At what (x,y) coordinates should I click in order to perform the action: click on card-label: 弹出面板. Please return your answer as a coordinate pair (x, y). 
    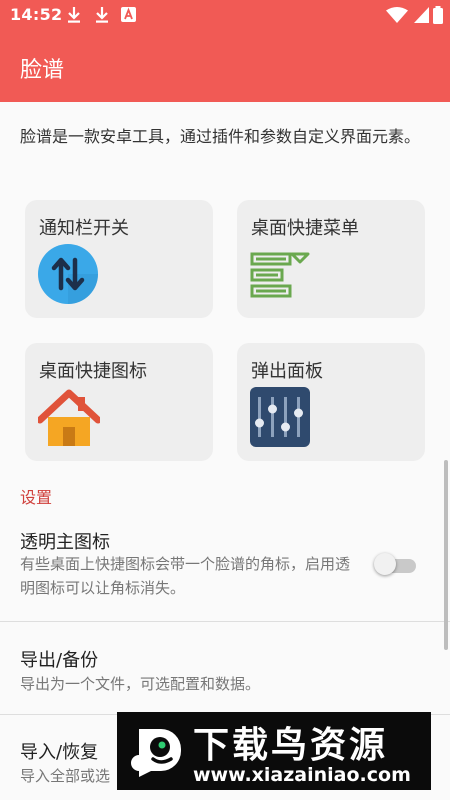
    Looking at the image, I should click on (287, 371).